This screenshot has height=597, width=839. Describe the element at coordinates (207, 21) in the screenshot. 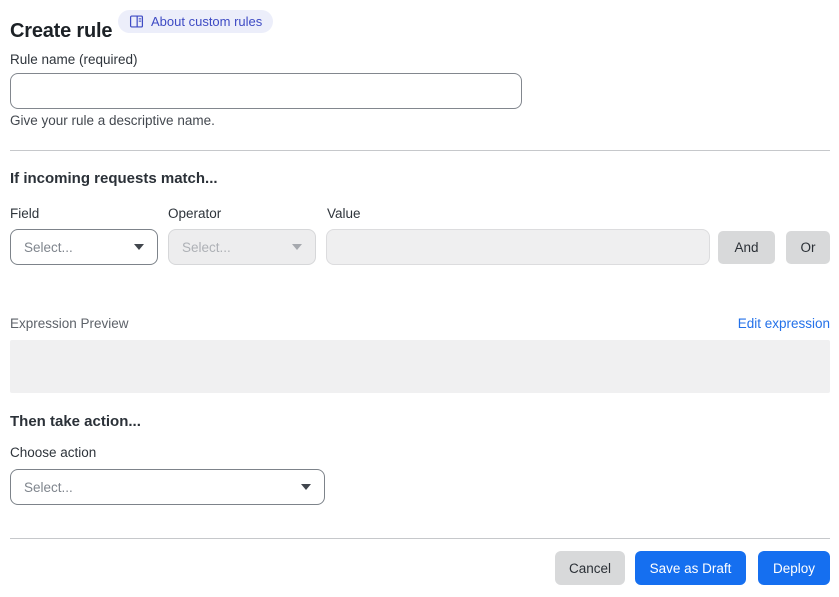

I see `about-custom-rules-label: About custom rules` at that location.